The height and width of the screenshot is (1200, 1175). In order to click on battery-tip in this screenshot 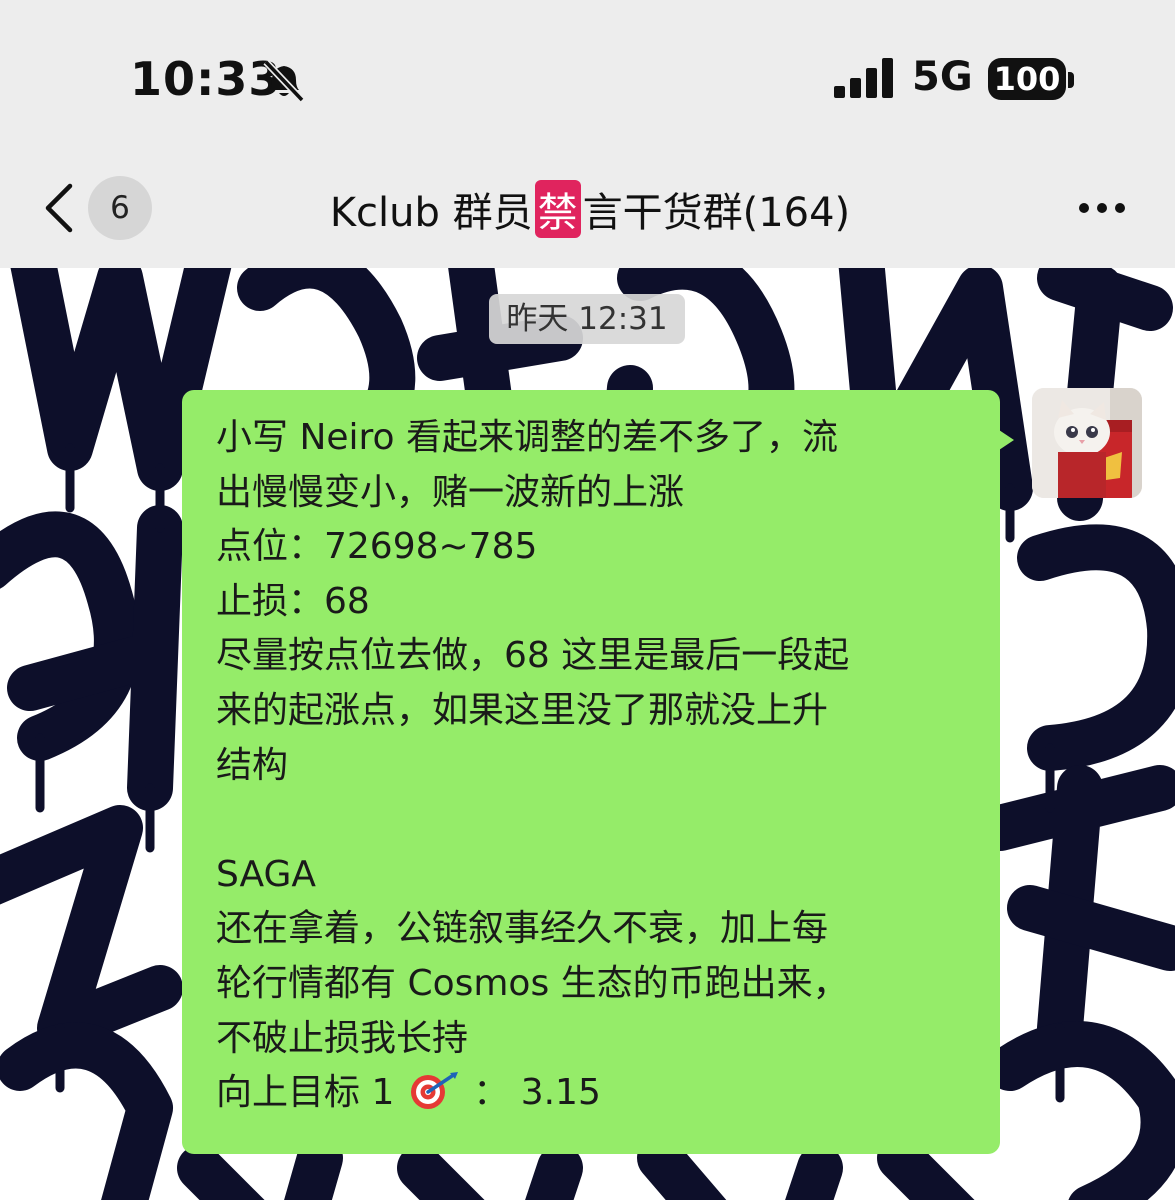, I will do `click(1071, 80)`.